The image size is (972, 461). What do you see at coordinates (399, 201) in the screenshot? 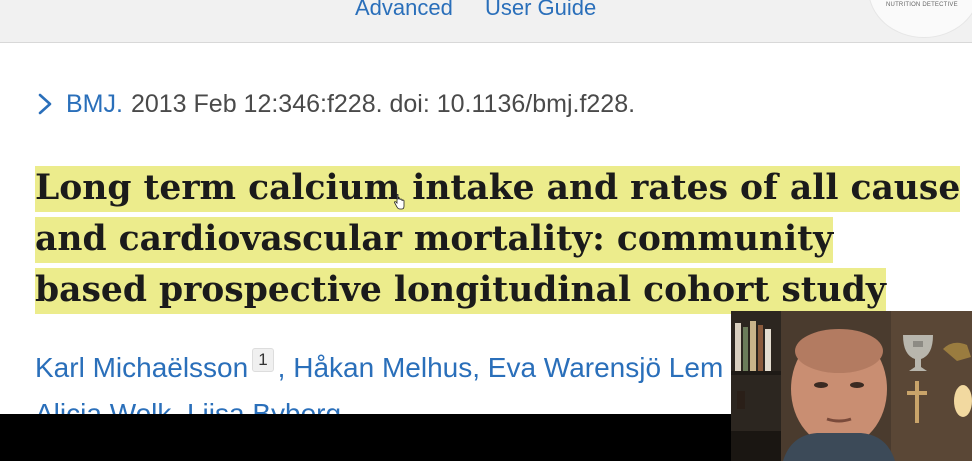
I see `hand-cursor-icon` at bounding box center [399, 201].